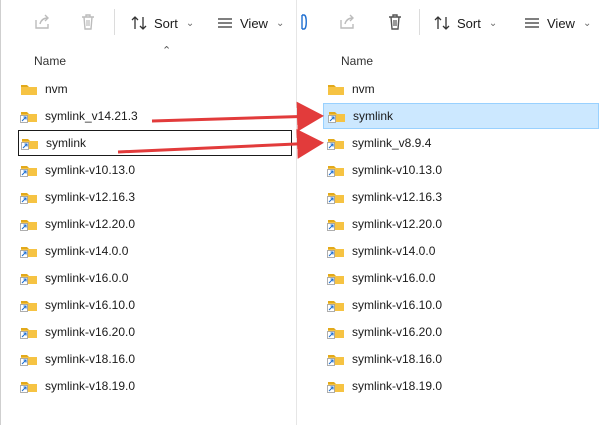 The width and height of the screenshot is (602, 425). Describe the element at coordinates (449, 143) in the screenshot. I see `file-row: symlink_v8.9.4` at that location.